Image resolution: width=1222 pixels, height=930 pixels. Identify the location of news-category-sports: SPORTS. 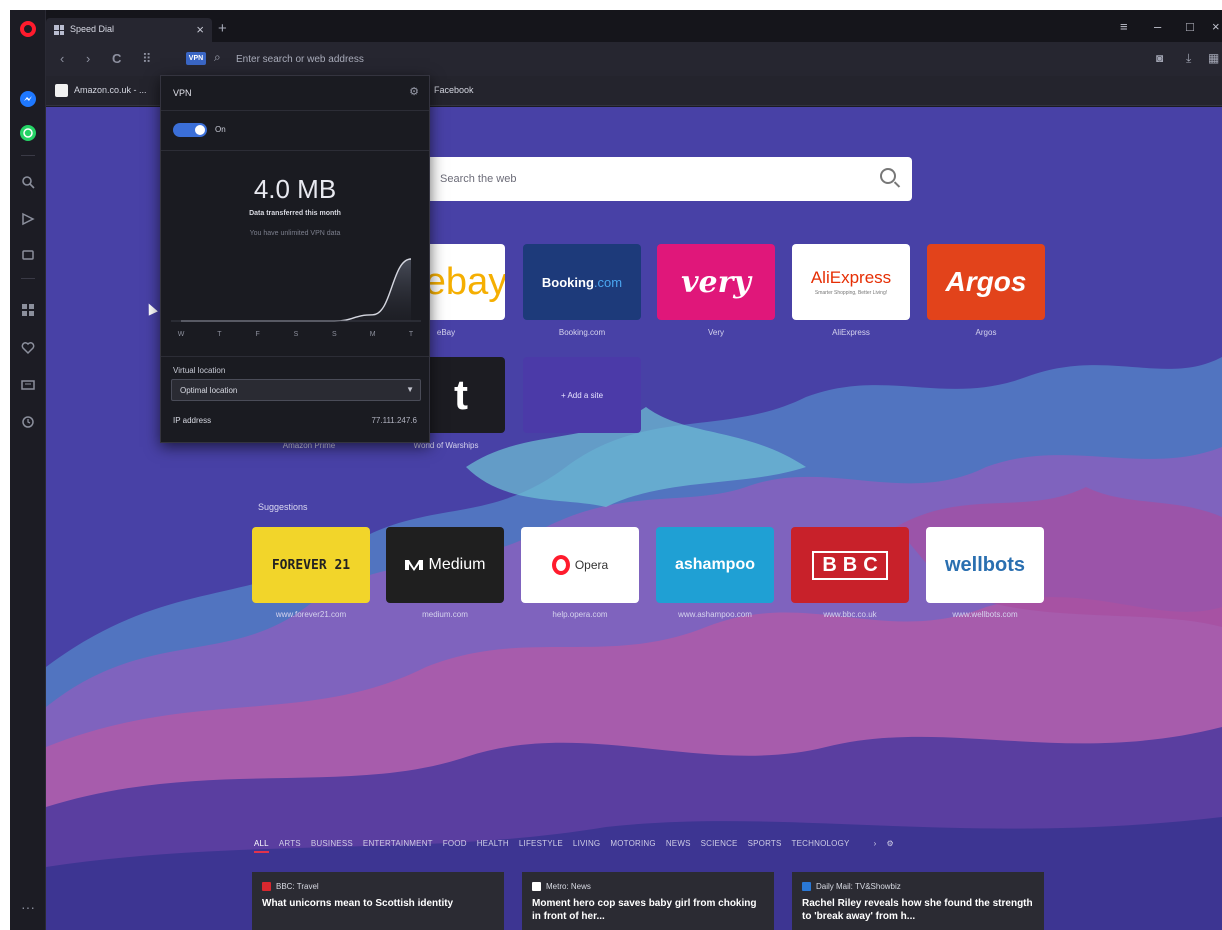
(765, 846).